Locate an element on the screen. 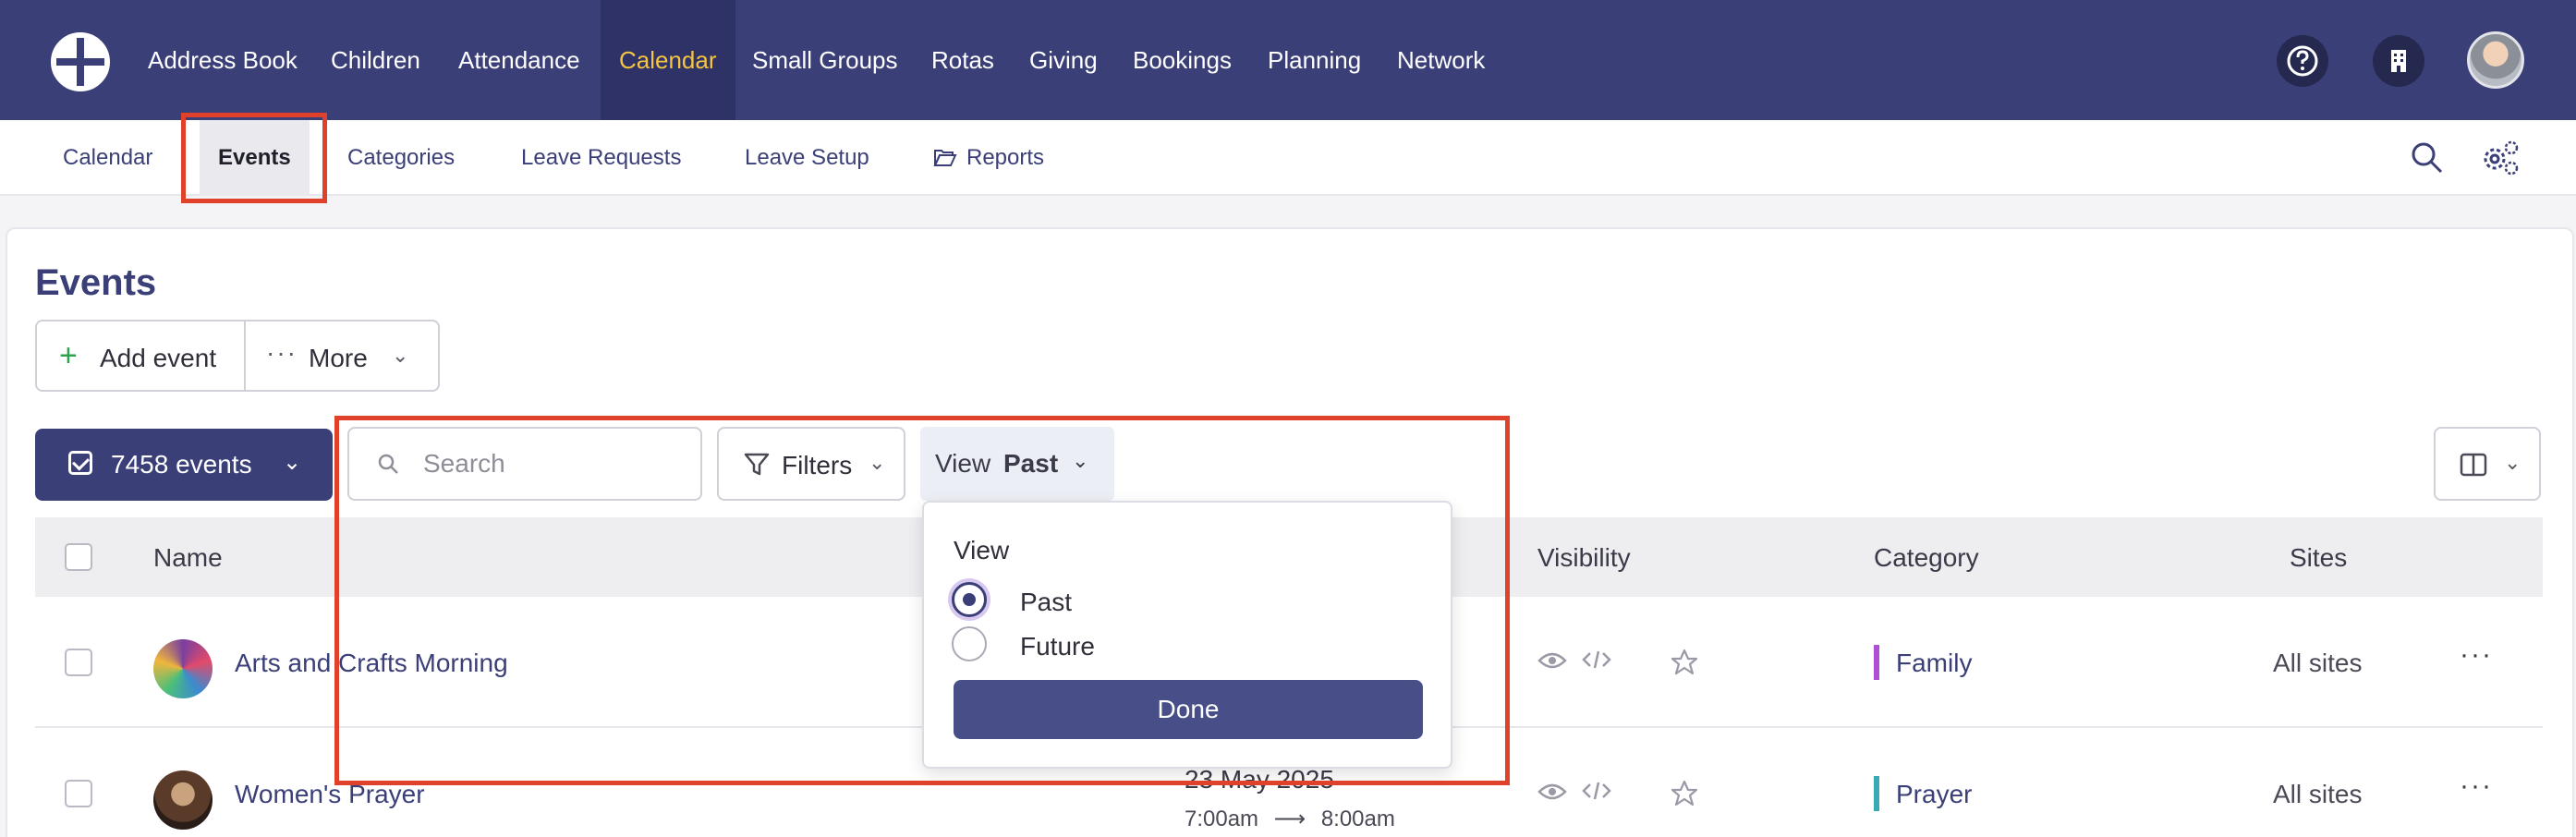 The image size is (2576, 837). nav-rotas: Rotas is located at coordinates (963, 60).